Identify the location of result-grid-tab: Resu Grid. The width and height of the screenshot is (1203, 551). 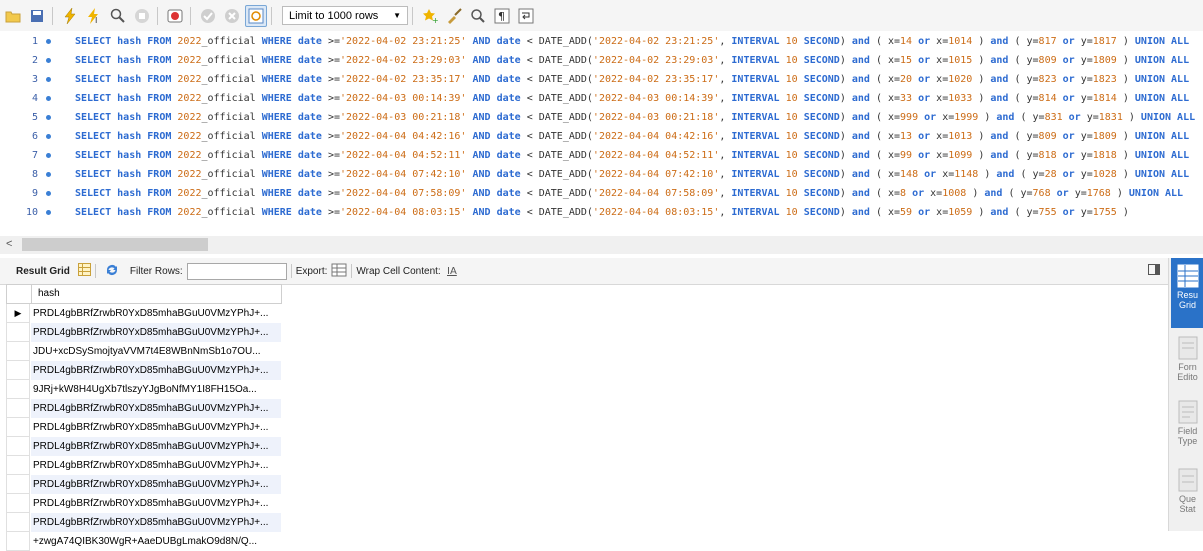
(1187, 293).